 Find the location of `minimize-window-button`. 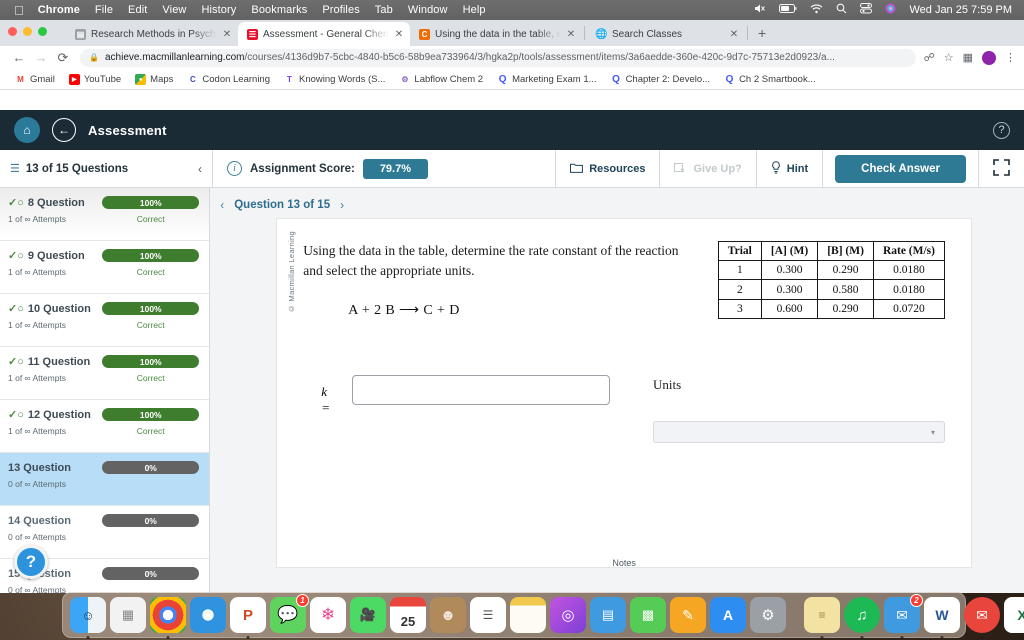

minimize-window-button is located at coordinates (27, 31).